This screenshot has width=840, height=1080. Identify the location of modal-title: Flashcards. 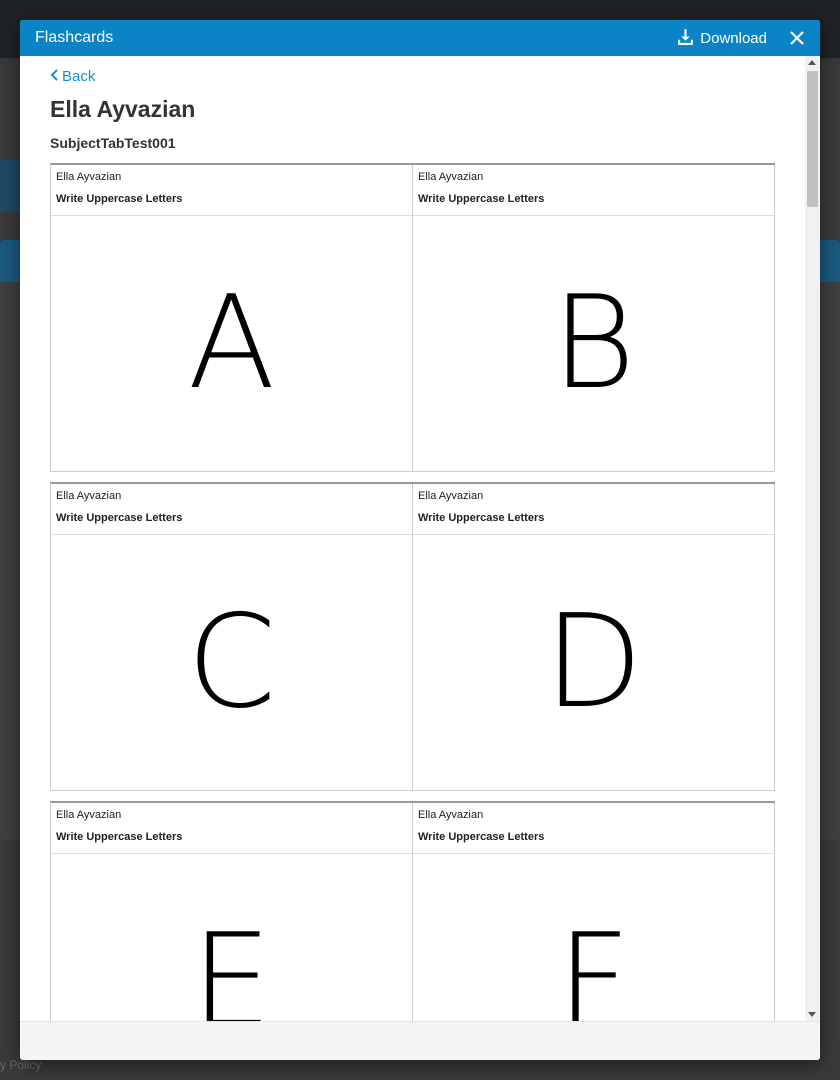
(74, 37).